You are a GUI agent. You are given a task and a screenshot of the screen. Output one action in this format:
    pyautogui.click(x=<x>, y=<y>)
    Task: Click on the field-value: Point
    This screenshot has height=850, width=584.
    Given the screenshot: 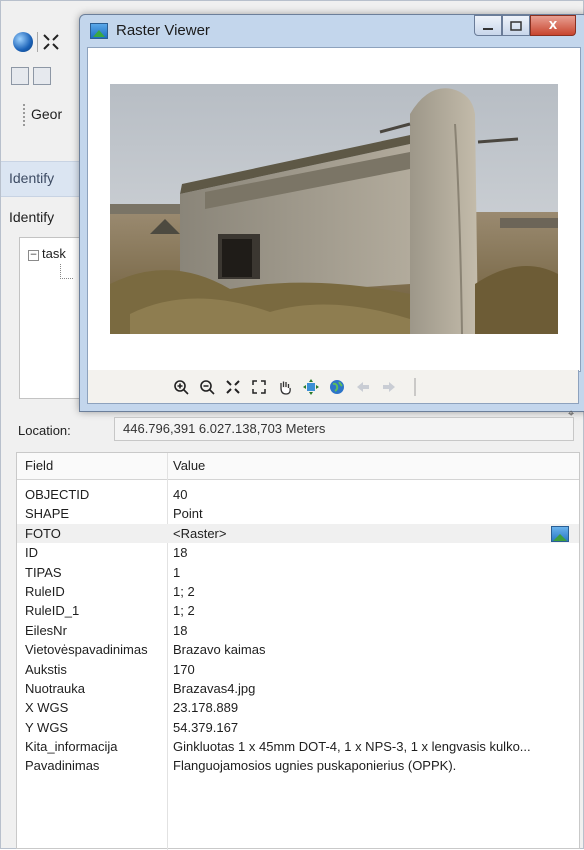 What is the action you would take?
    pyautogui.click(x=188, y=514)
    